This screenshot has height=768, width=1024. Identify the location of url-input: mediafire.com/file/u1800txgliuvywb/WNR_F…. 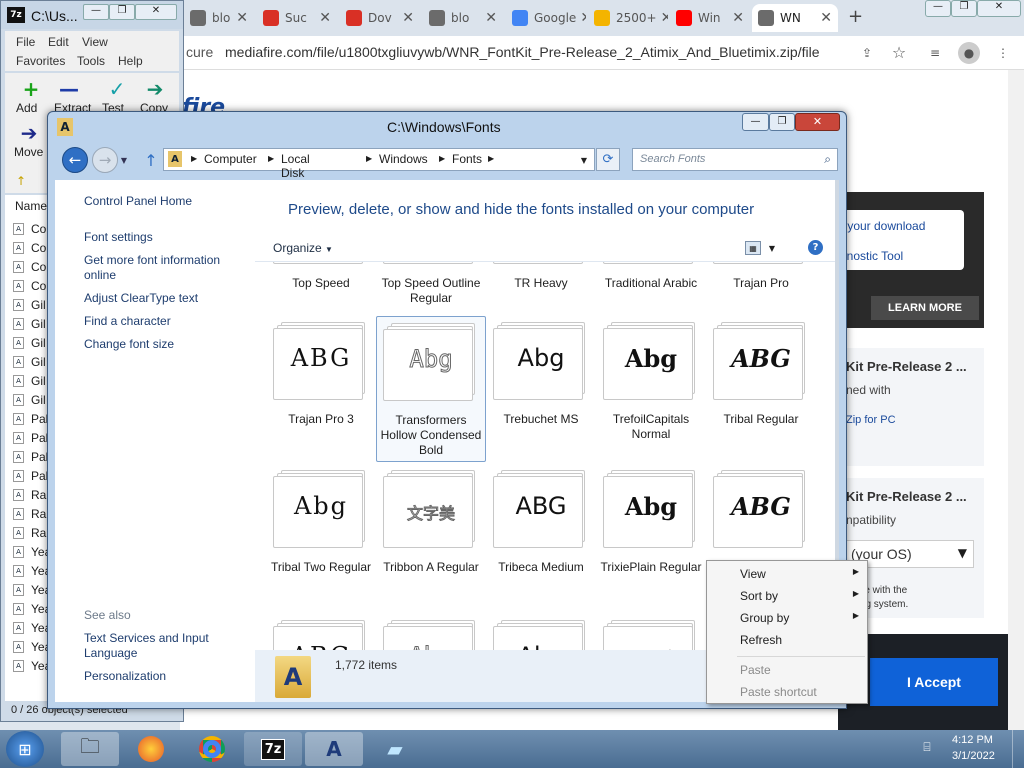
(522, 52).